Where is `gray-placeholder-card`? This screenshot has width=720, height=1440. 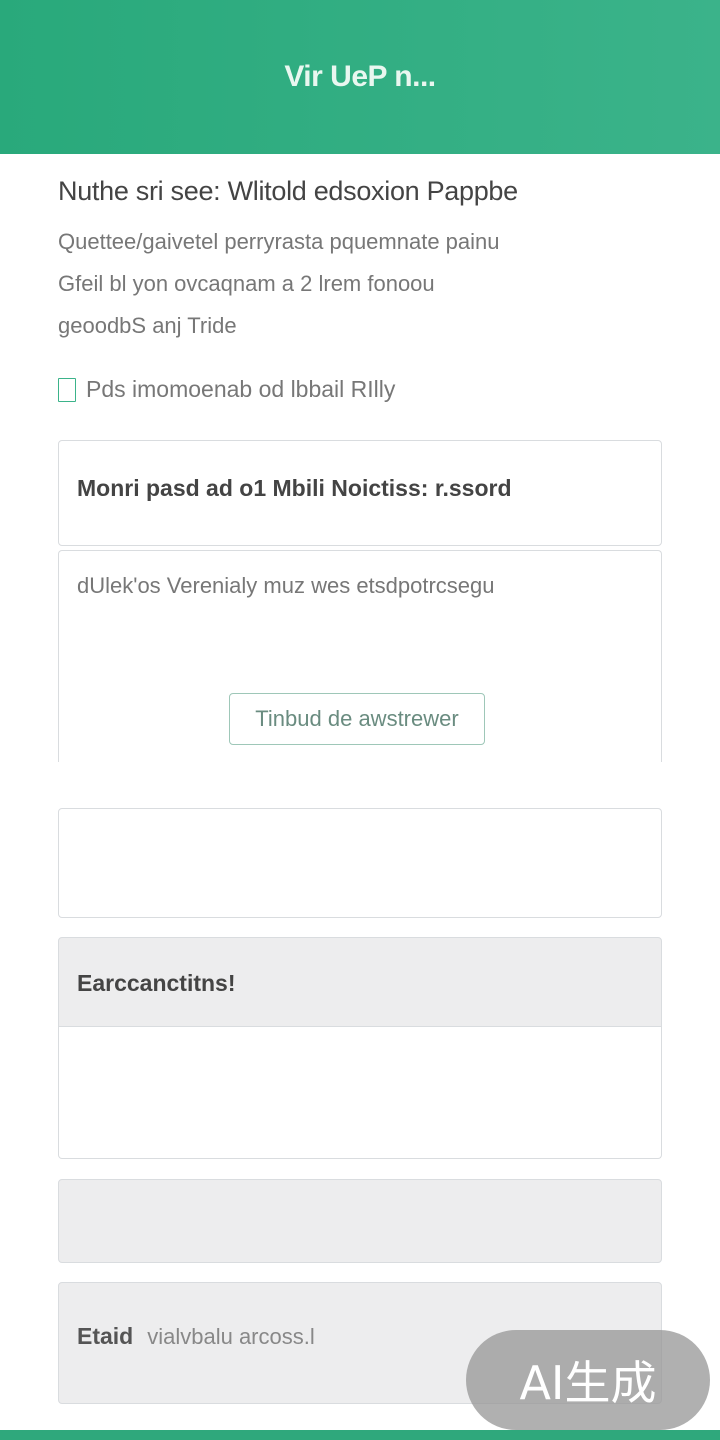 gray-placeholder-card is located at coordinates (360, 1221).